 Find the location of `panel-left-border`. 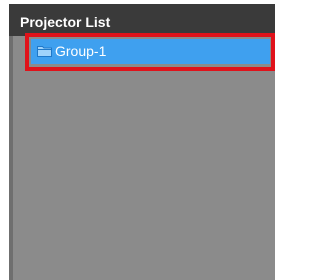

panel-left-border is located at coordinates (11, 158).